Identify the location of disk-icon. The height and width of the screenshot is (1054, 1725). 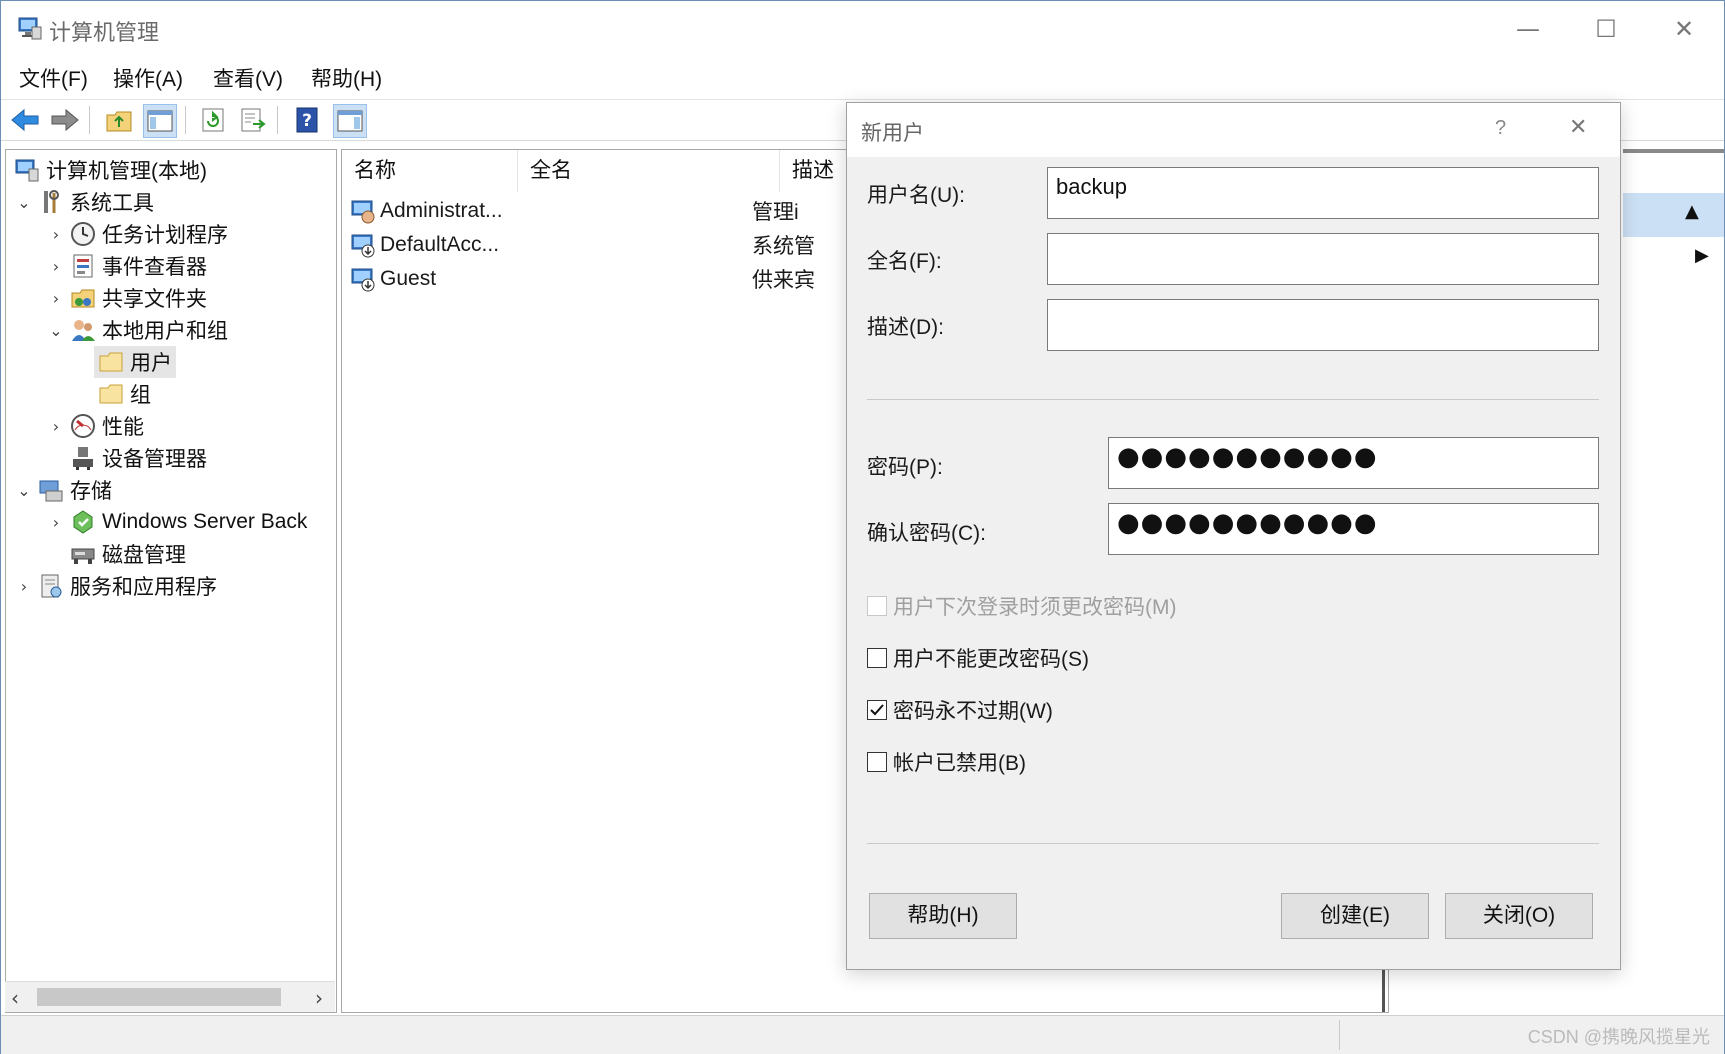
(83, 556).